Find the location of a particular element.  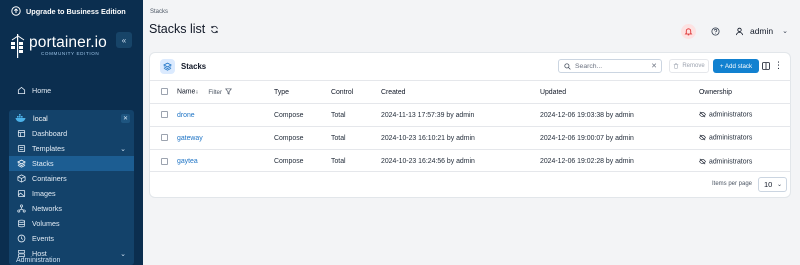

card-header: Stacks ✕ Remove + Add stack ⋮ is located at coordinates (470, 66).